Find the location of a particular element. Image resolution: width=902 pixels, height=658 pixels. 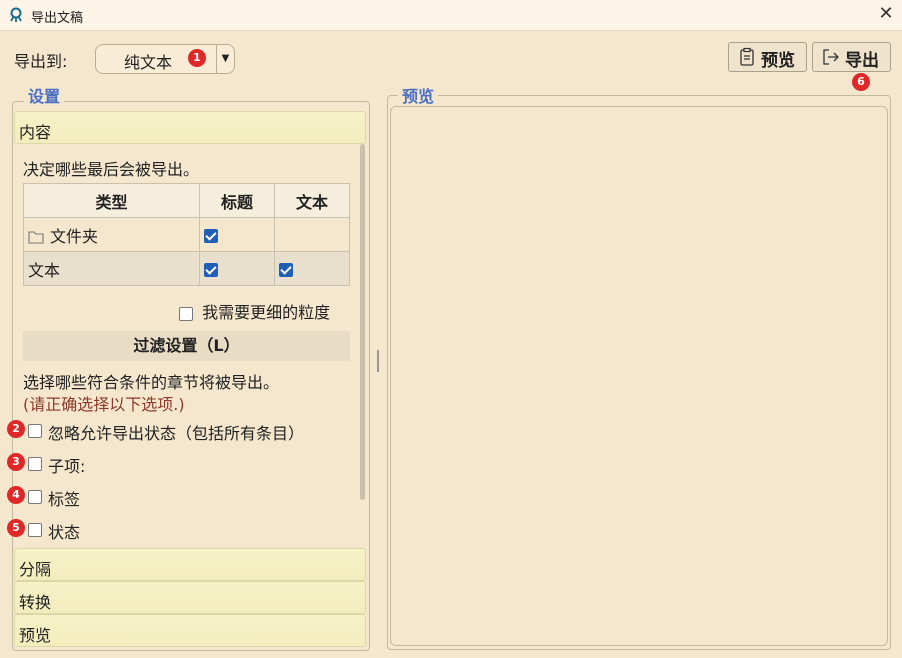

annotation-badge-6: 6 is located at coordinates (861, 82).